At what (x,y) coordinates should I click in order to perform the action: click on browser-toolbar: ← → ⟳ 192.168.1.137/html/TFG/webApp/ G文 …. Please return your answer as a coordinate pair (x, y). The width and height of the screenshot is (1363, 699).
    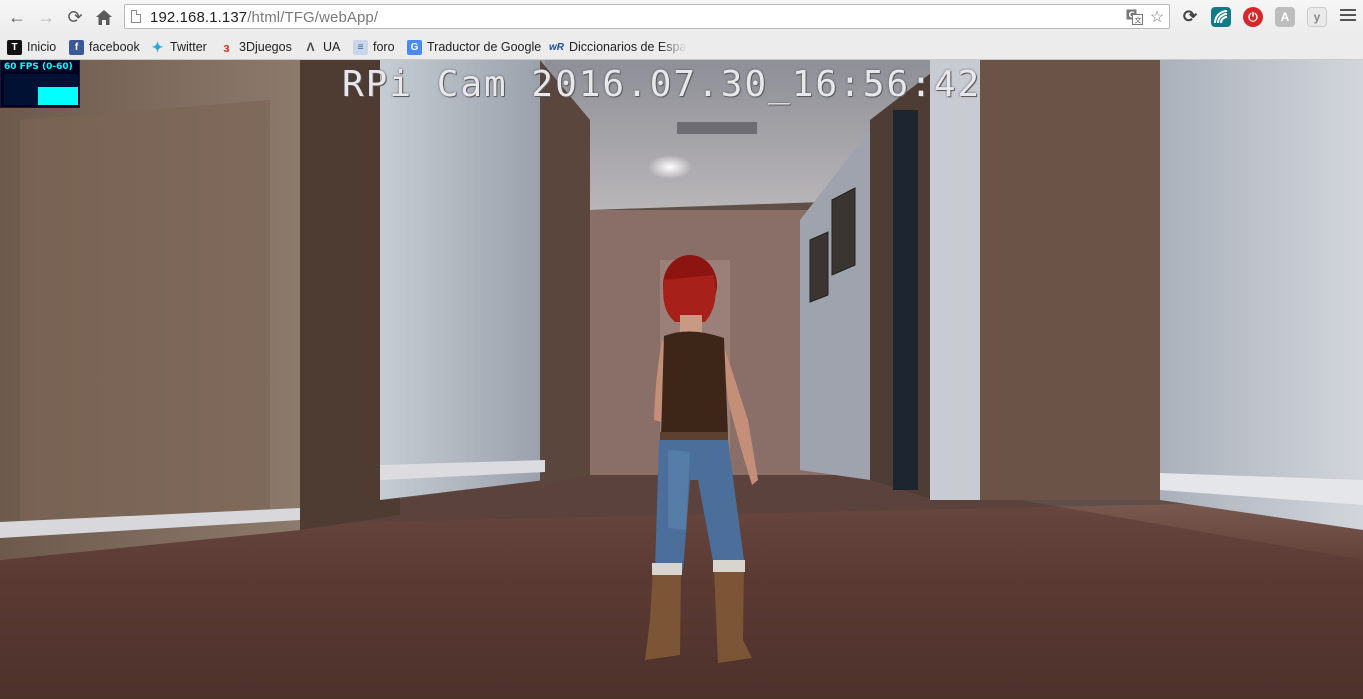
    Looking at the image, I should click on (681, 17).